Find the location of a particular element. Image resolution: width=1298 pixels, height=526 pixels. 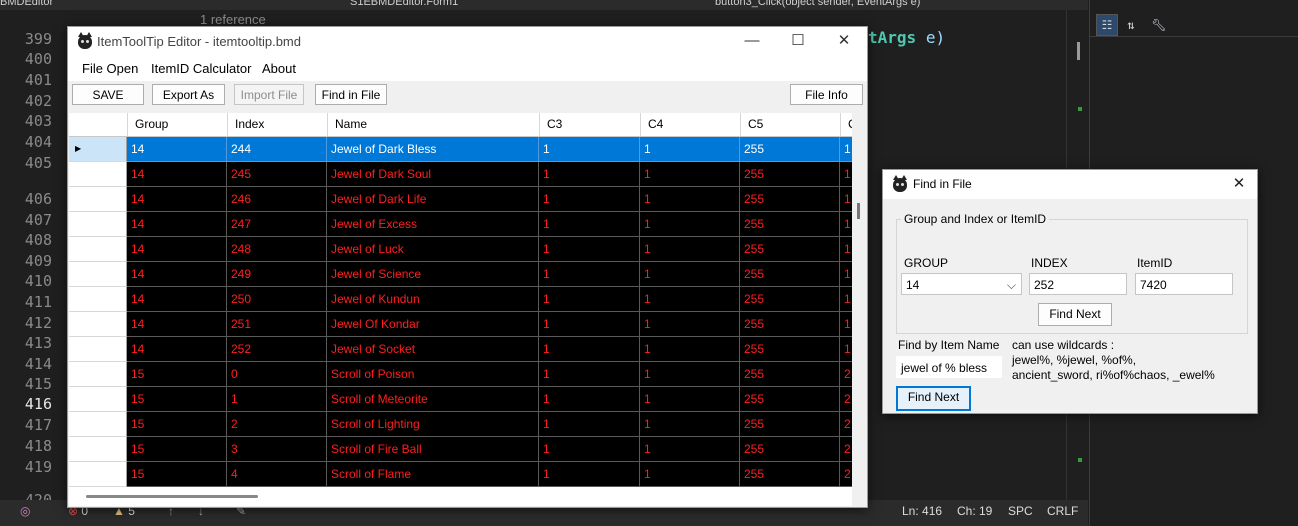

column-header-name: Name is located at coordinates (434, 124).